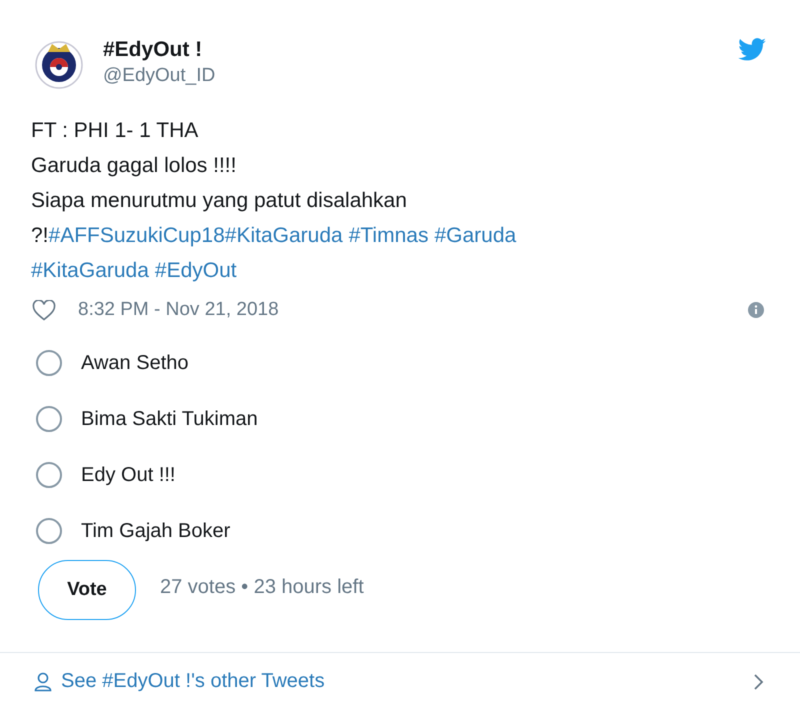  What do you see at coordinates (114, 131) in the screenshot?
I see `tweet-text: FT : PHI 1- 1 THA` at bounding box center [114, 131].